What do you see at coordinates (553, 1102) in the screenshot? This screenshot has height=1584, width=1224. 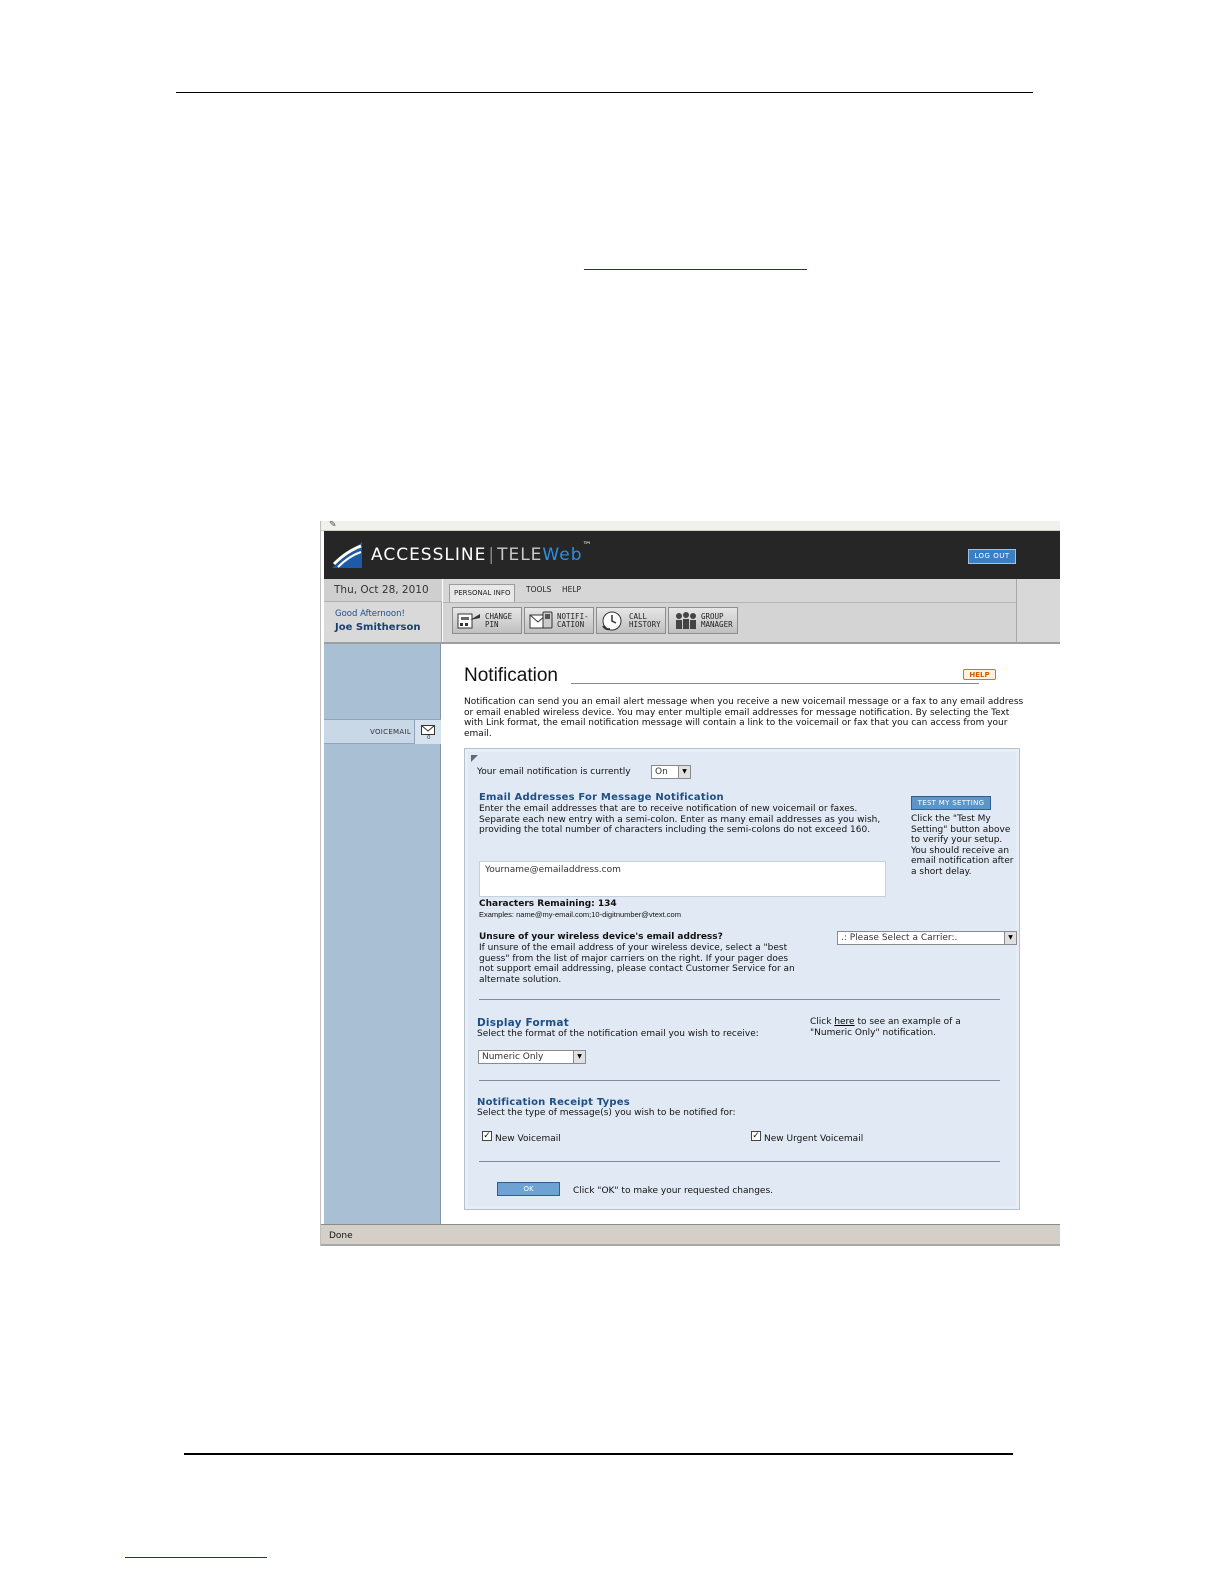 I see `receipt-types-heading: Notification Receipt Types` at bounding box center [553, 1102].